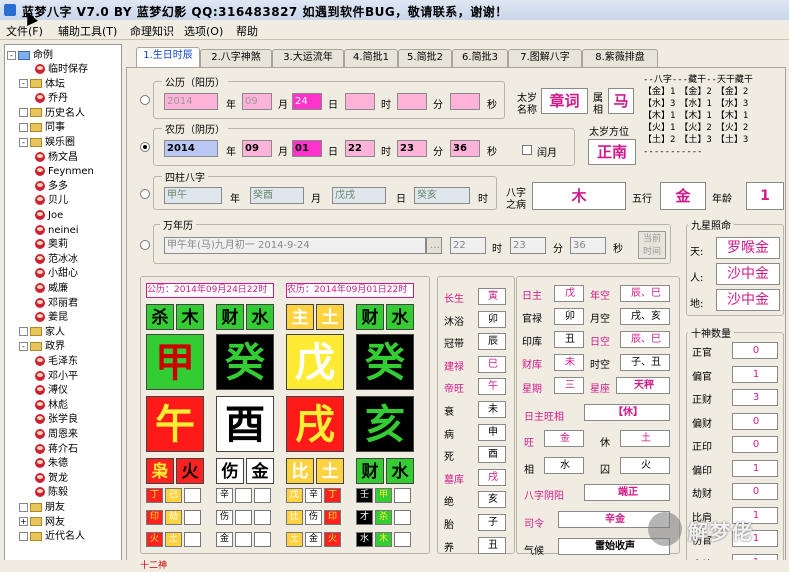 The height and width of the screenshot is (572, 789). I want to click on tab-jianpi2: 5.简批2, so click(425, 58).